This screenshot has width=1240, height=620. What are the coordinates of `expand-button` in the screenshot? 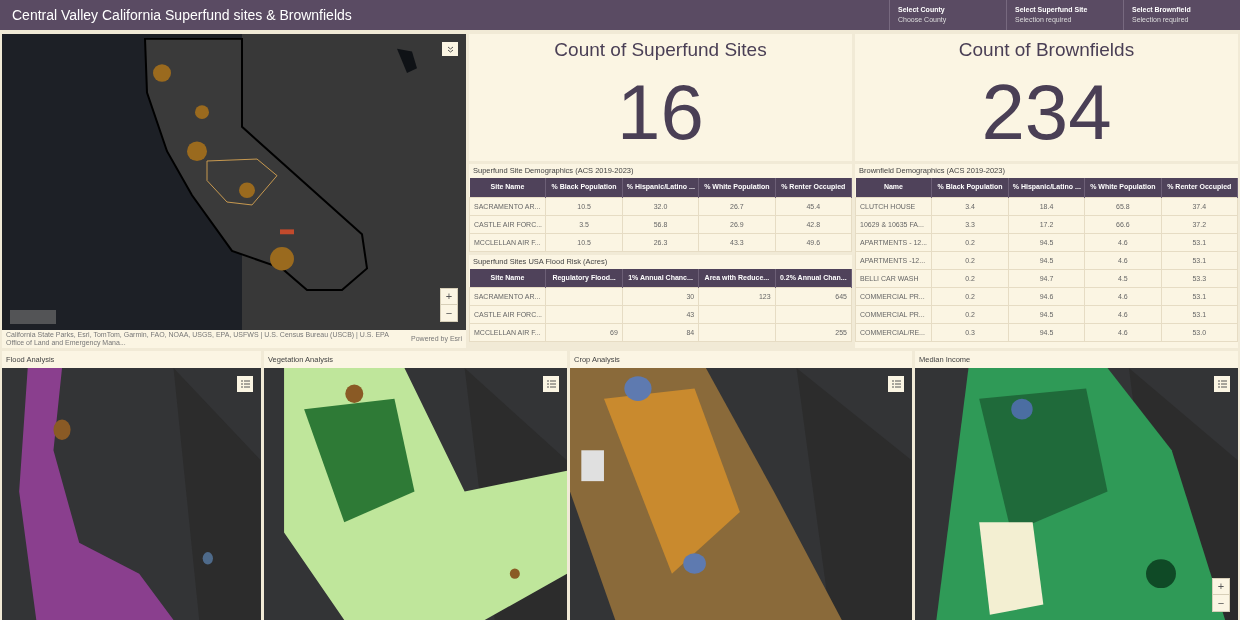 It's located at (450, 49).